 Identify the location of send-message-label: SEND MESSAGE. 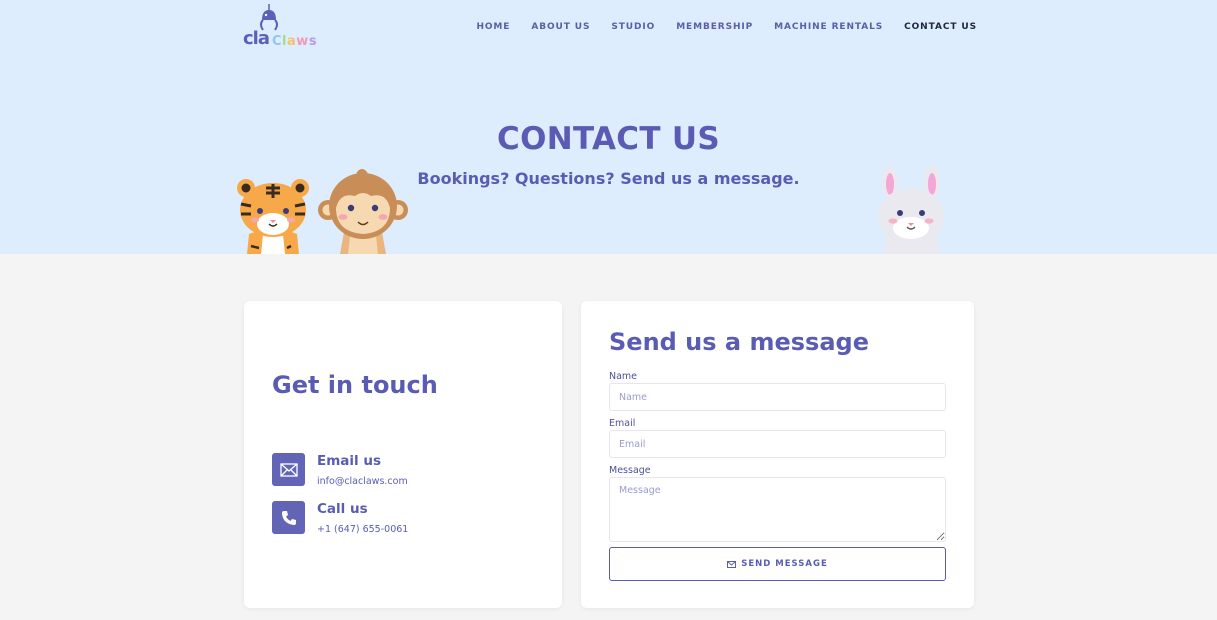
(784, 564).